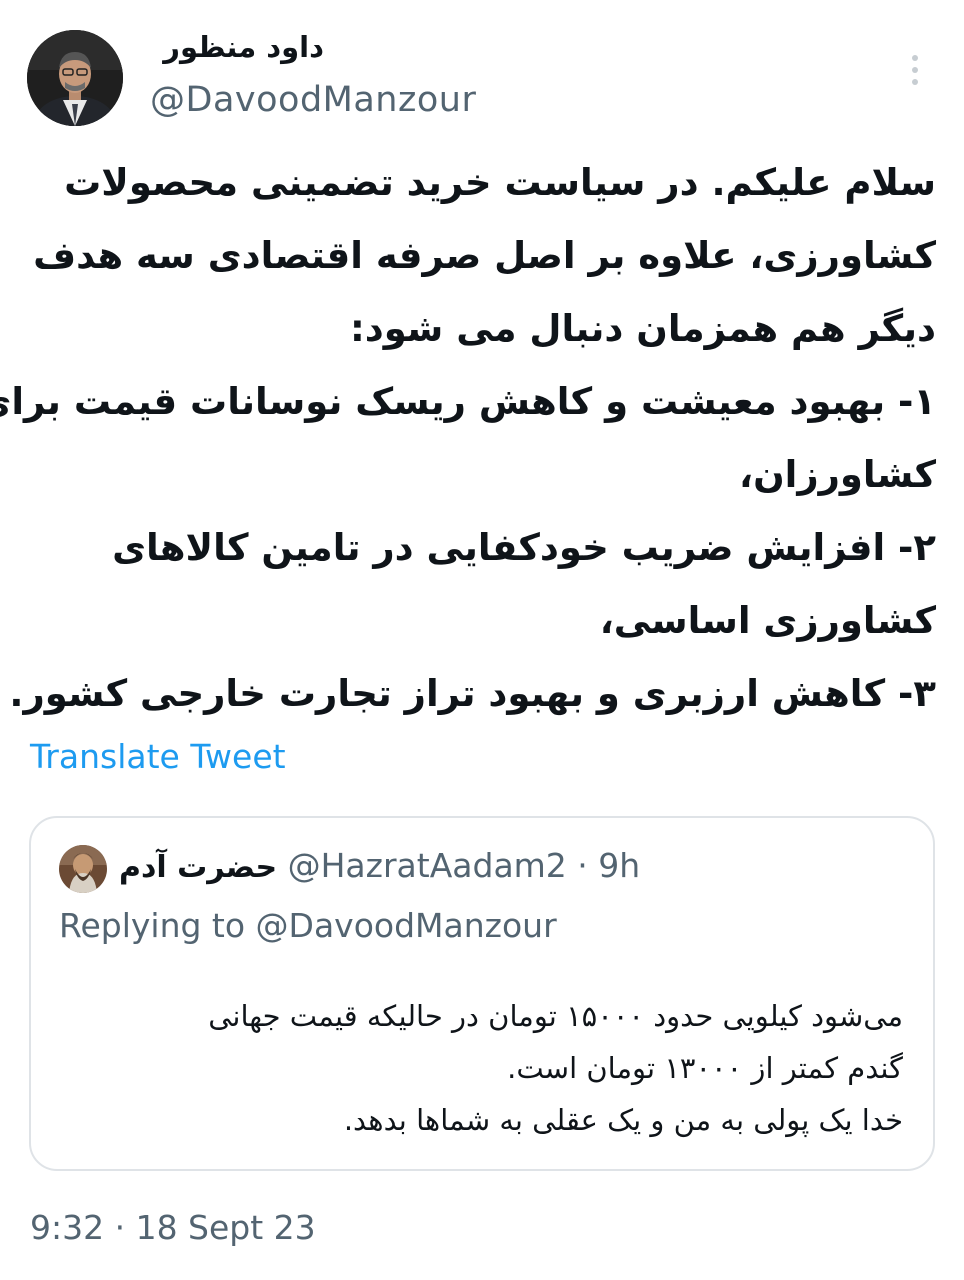 This screenshot has width=964, height=1280. Describe the element at coordinates (157, 925) in the screenshot. I see `replying-prefix: Replying to` at that location.